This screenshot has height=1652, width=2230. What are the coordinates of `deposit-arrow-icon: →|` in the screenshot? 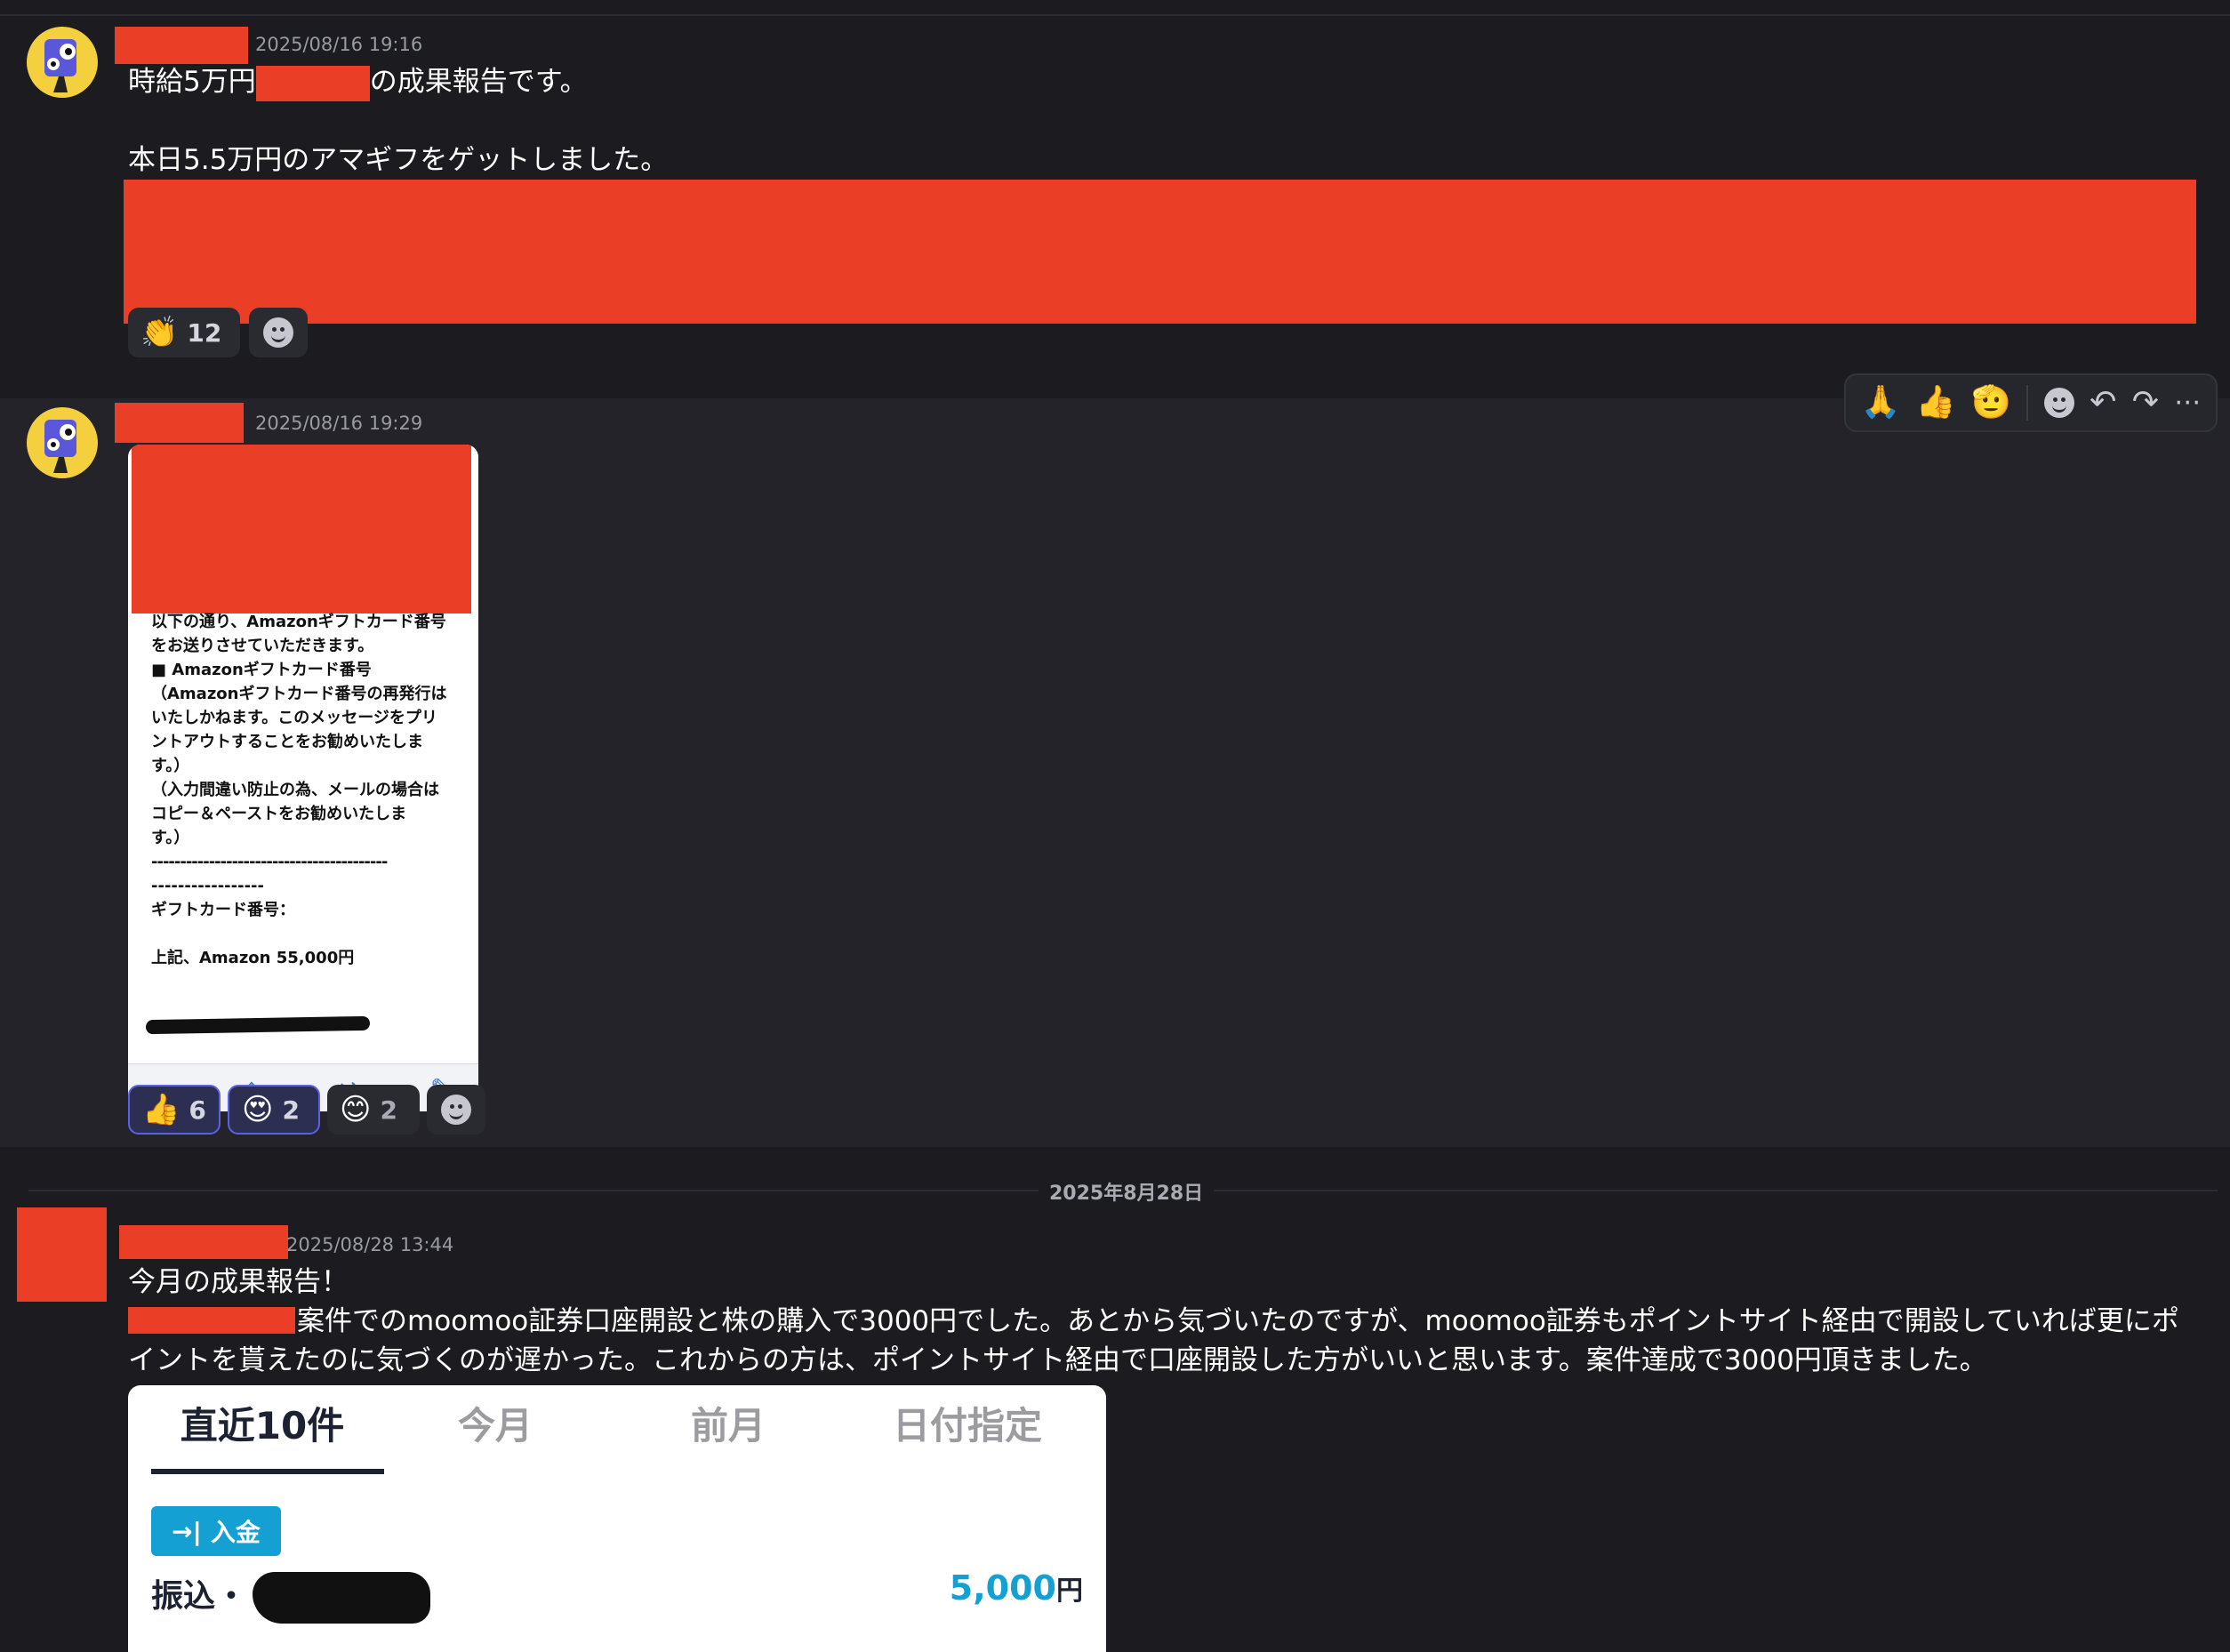 It's located at (187, 1531).